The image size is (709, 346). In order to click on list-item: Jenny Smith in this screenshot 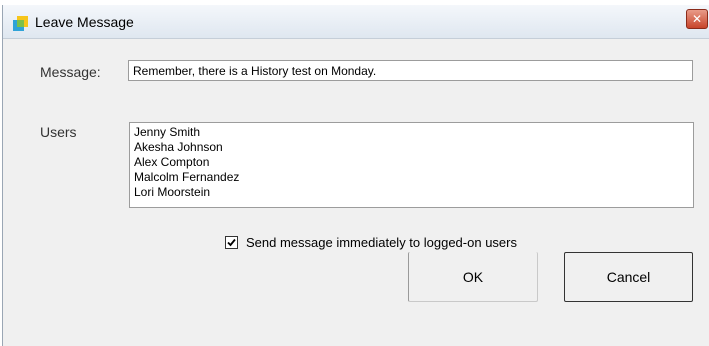, I will do `click(411, 132)`.